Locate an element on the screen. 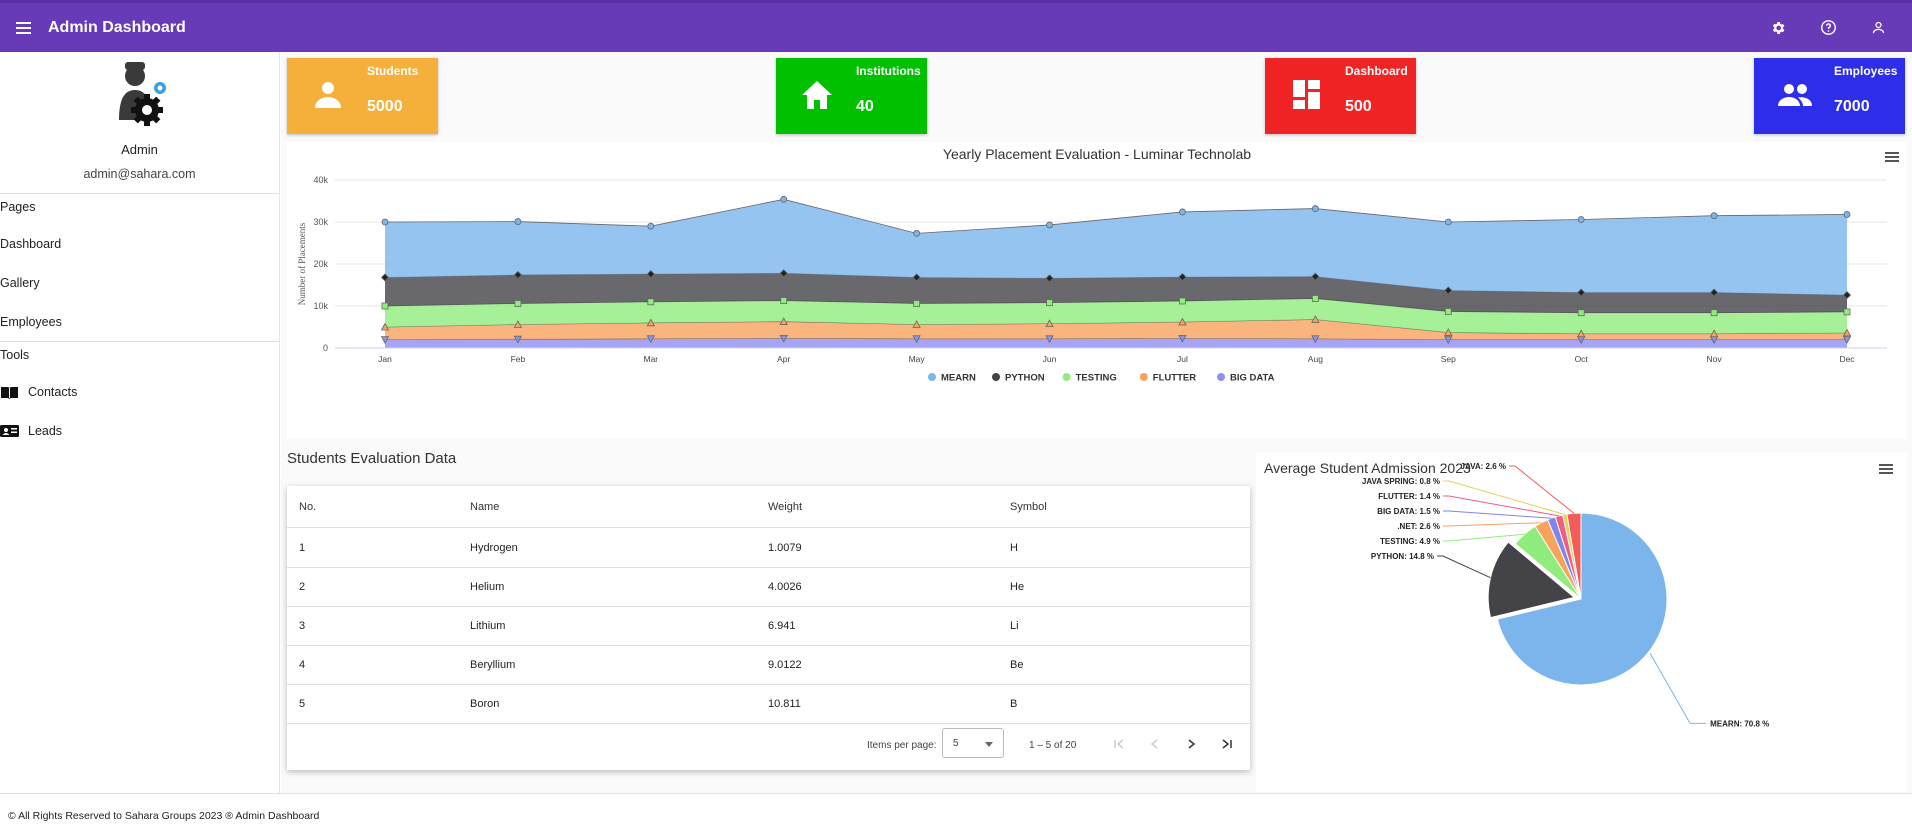 This screenshot has width=1912, height=836. y-tick-label: 10k is located at coordinates (320, 306).